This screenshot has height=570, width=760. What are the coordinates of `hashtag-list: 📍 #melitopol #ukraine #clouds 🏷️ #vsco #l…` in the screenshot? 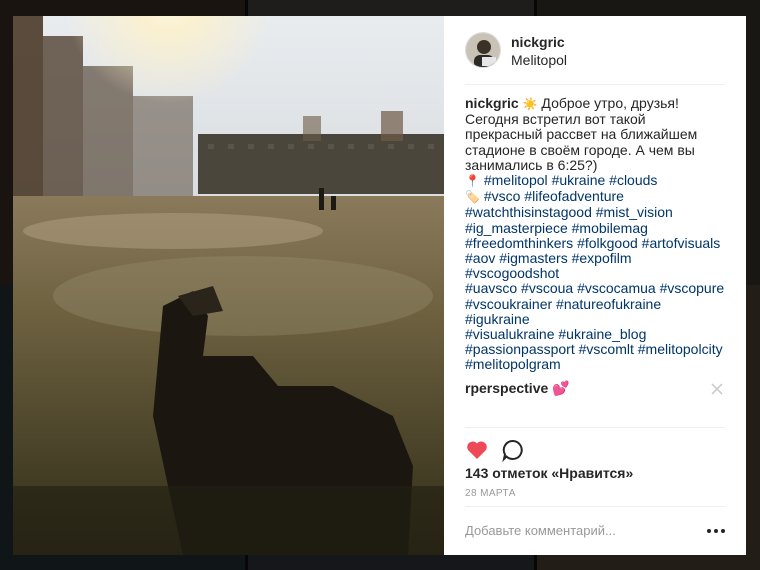 It's located at (595, 272).